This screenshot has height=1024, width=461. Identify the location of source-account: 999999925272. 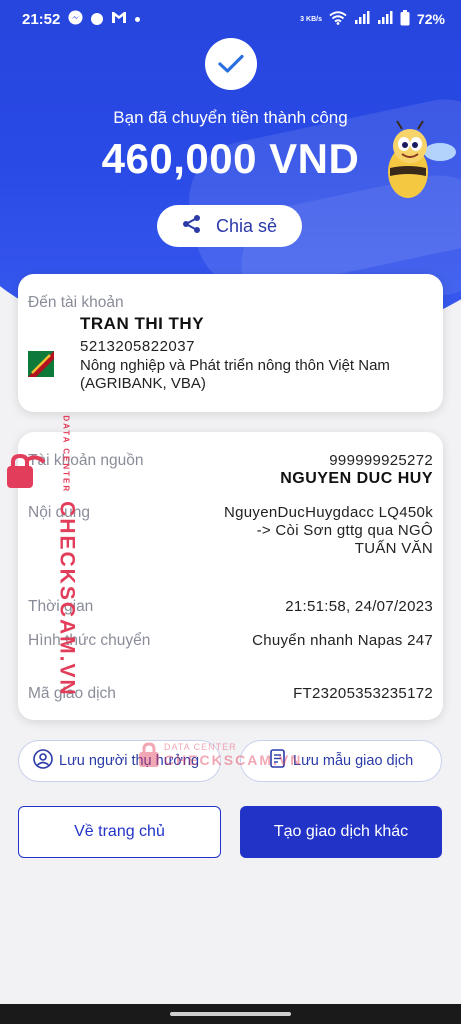
(381, 460).